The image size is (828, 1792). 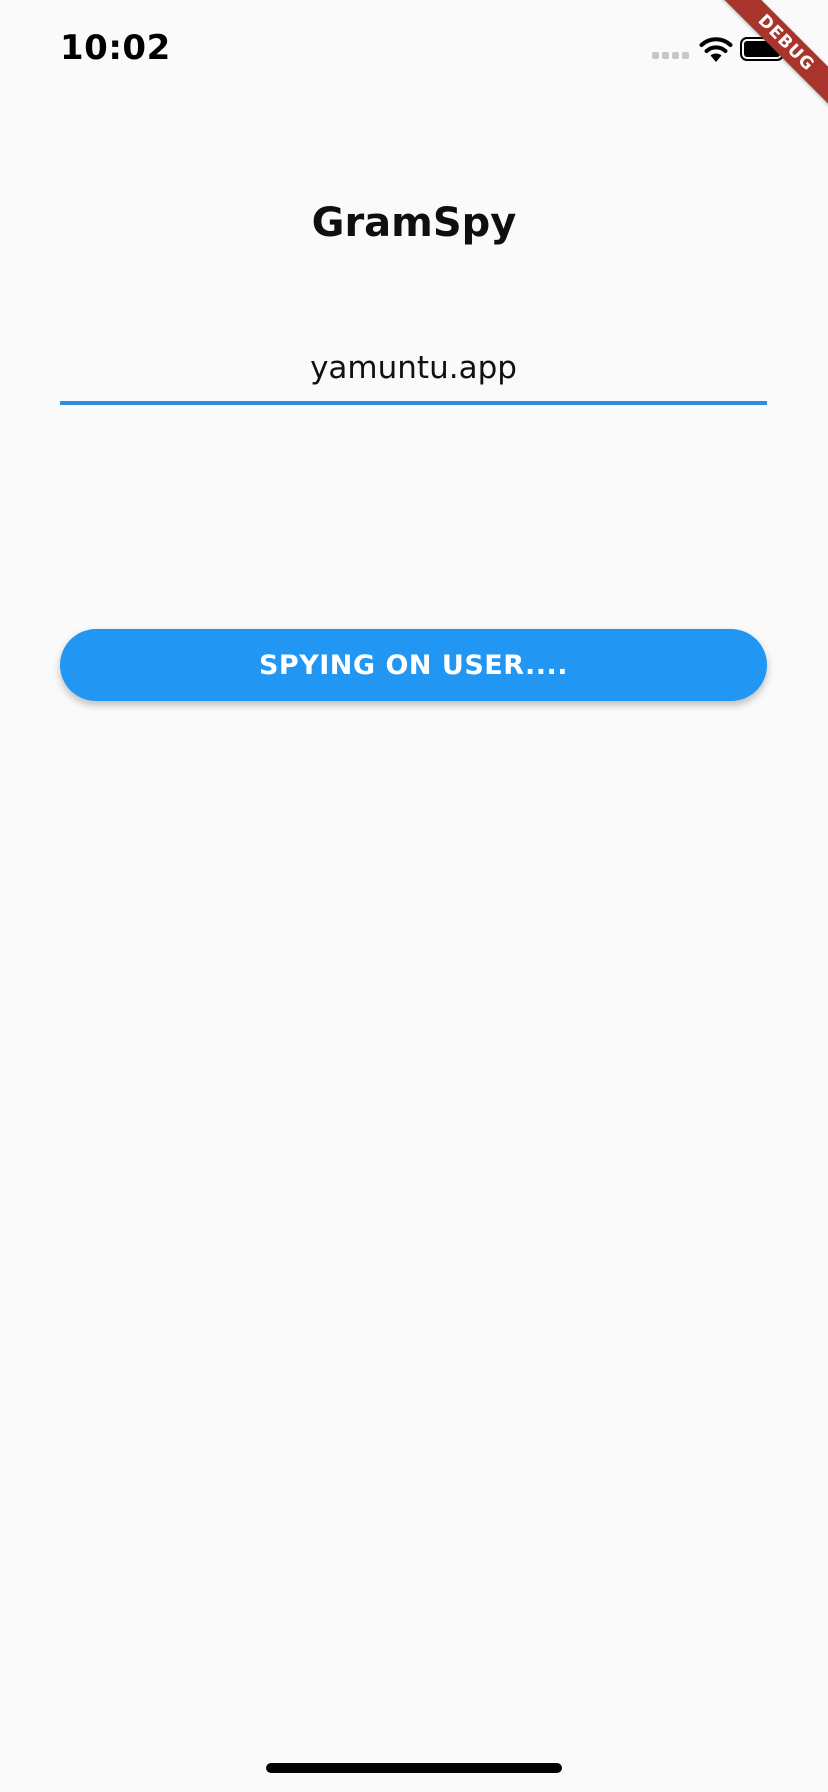 I want to click on debug-banner-corner: DEBUG, so click(x=768, y=60).